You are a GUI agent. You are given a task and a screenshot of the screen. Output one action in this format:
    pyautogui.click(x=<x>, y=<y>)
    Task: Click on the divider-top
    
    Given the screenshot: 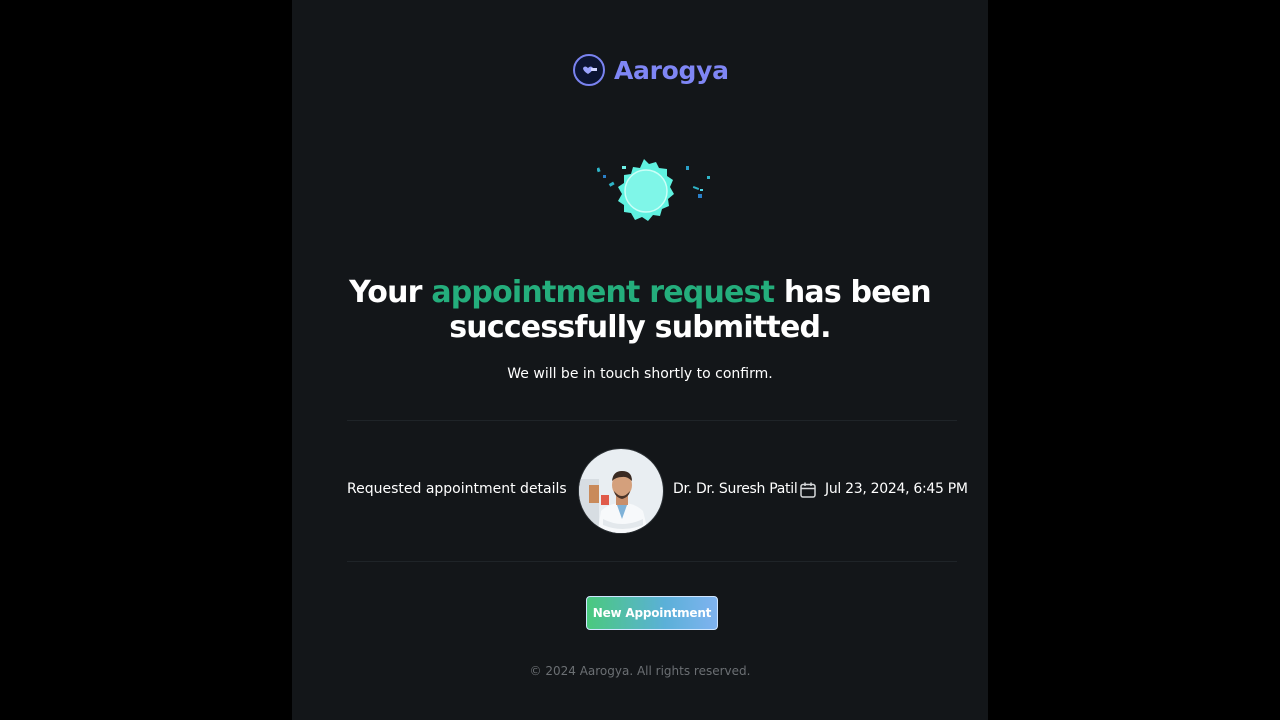 What is the action you would take?
    pyautogui.click(x=652, y=420)
    